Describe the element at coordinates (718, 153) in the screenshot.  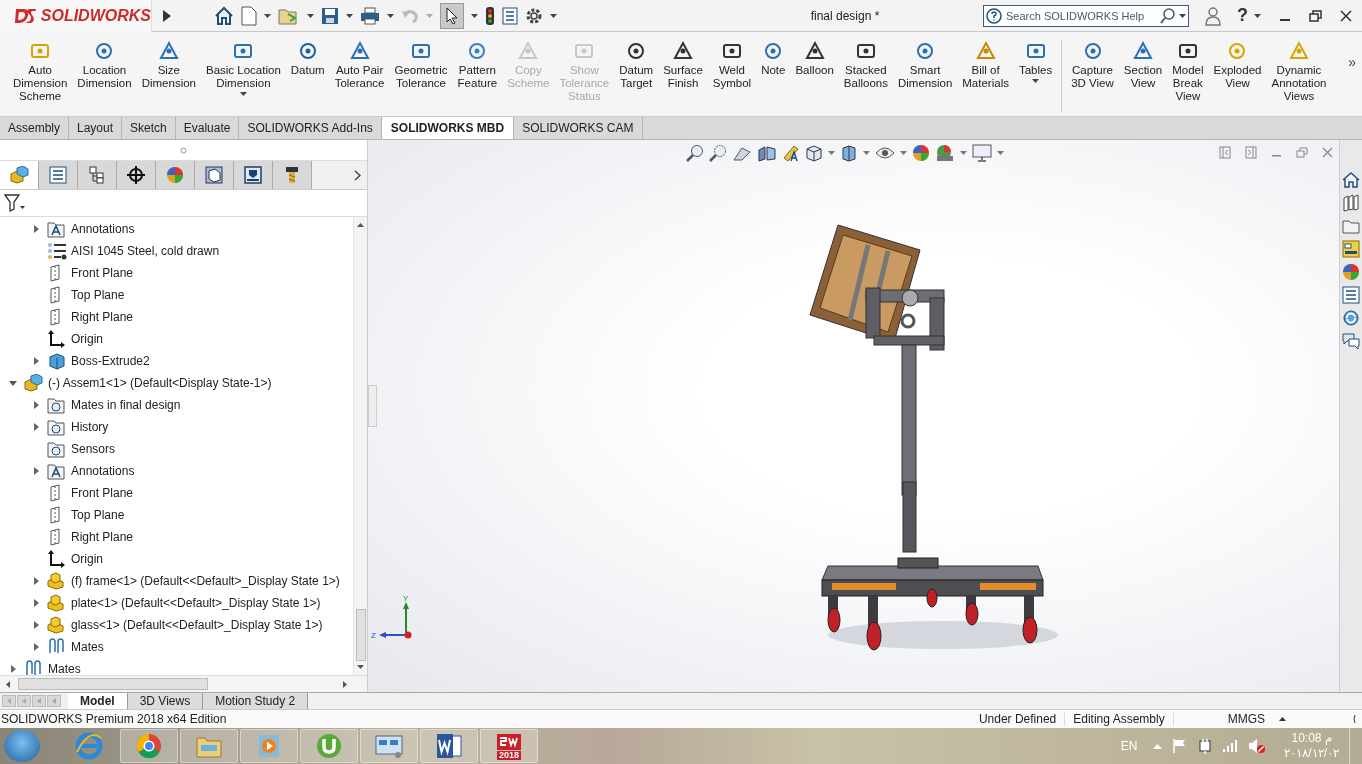
I see `zoom-area-icon` at that location.